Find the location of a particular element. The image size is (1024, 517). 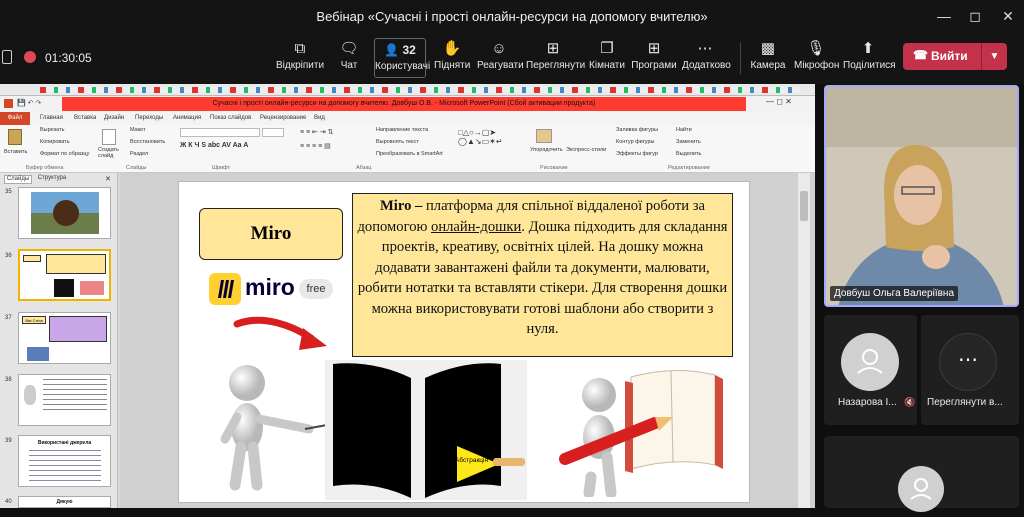

section-button: Раздел is located at coordinates (139, 154).